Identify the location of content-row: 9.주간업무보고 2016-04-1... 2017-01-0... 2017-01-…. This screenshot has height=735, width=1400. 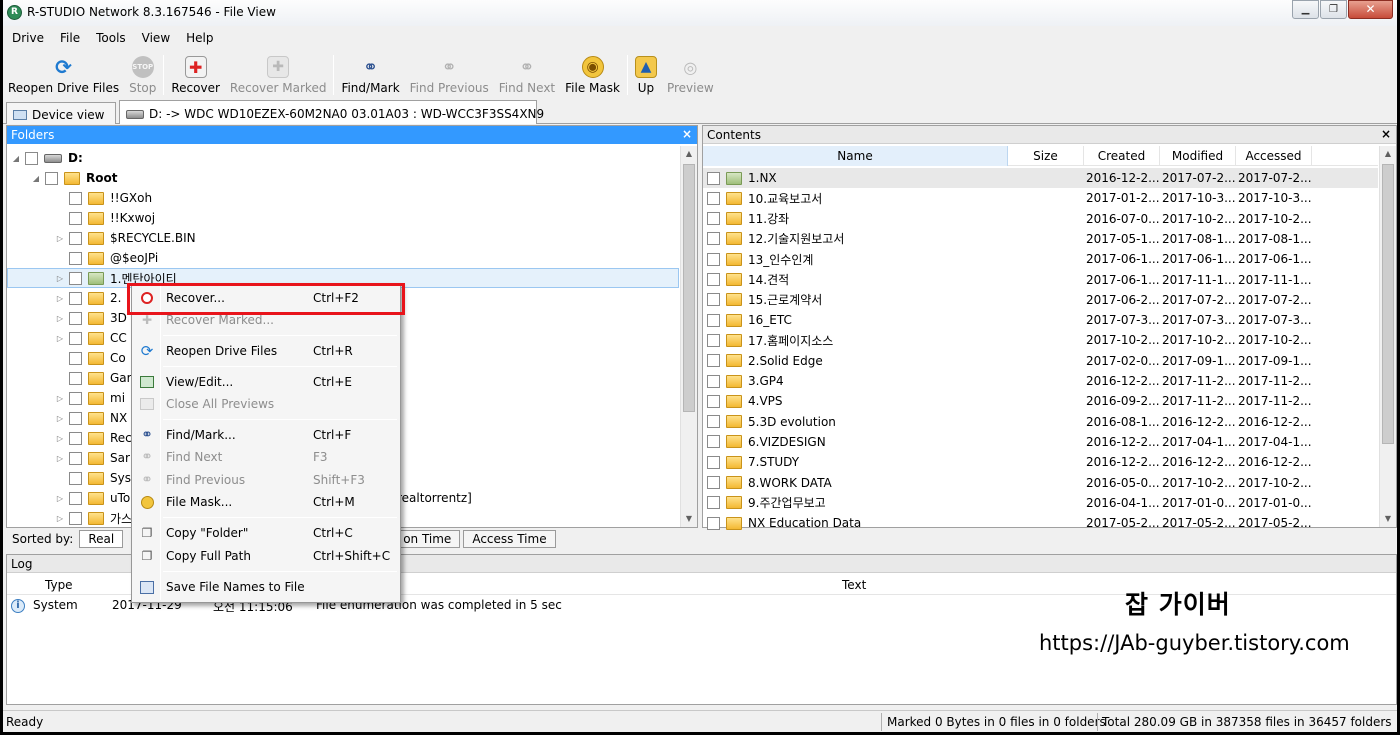
(1040, 503).